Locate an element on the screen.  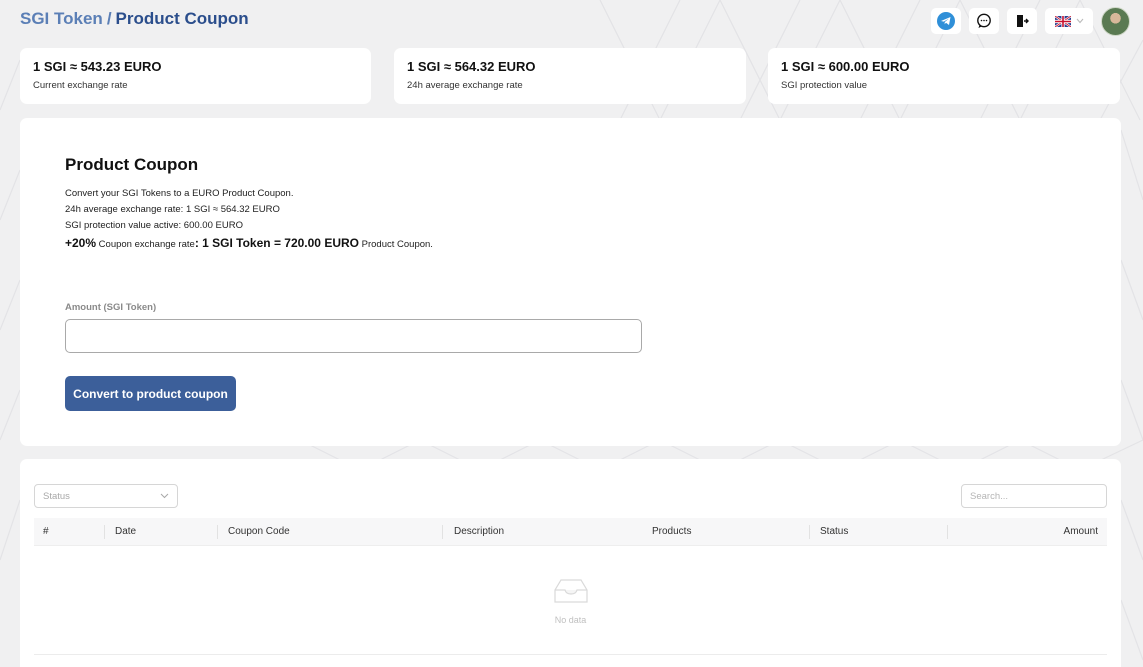
column-header-status: Status is located at coordinates (834, 532).